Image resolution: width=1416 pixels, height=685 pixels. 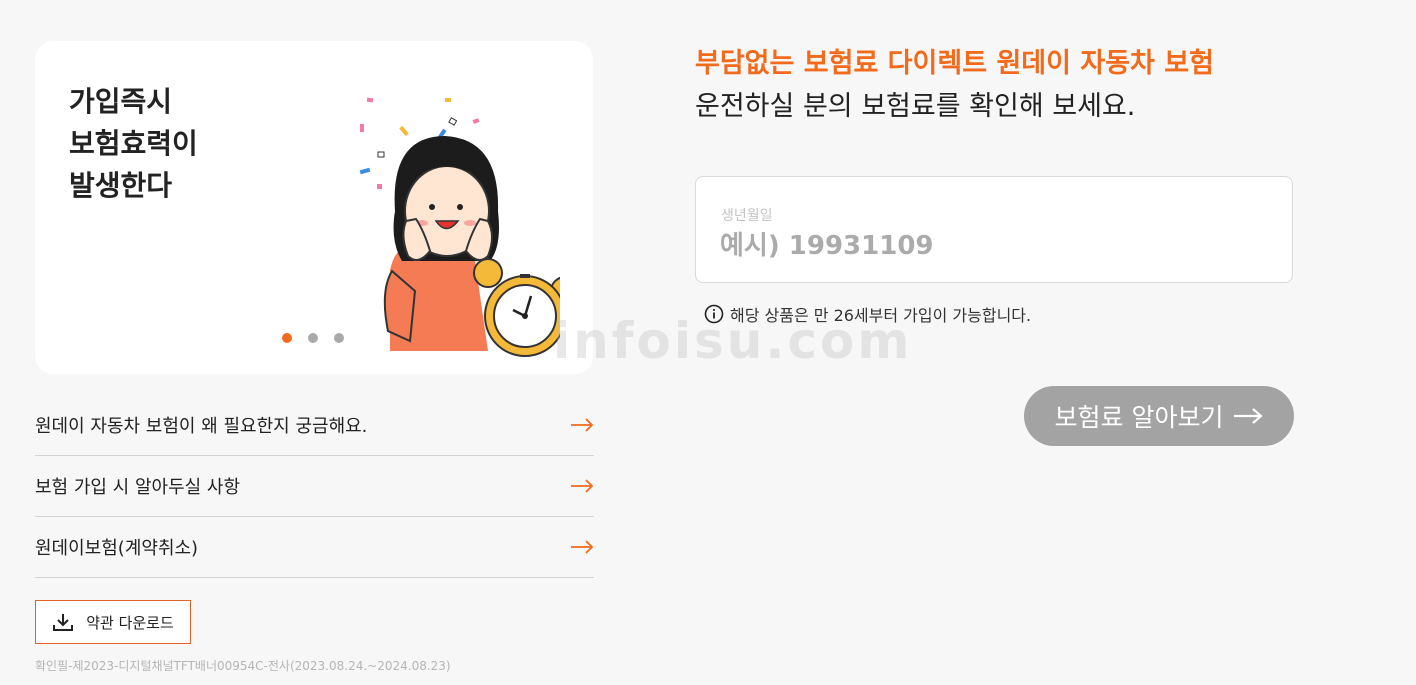 I want to click on check-premium-button: 보험료 알아보기, so click(x=1159, y=416).